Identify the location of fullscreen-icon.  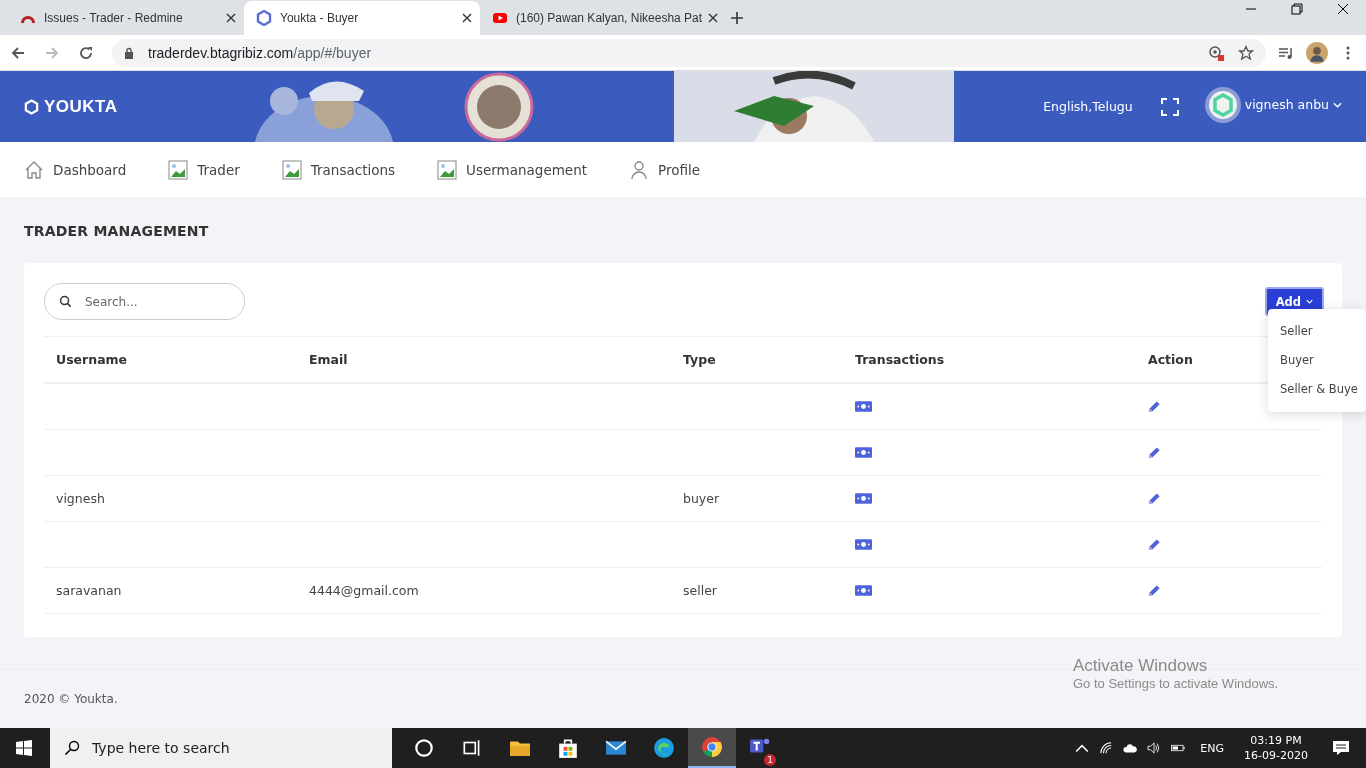
(1169, 106).